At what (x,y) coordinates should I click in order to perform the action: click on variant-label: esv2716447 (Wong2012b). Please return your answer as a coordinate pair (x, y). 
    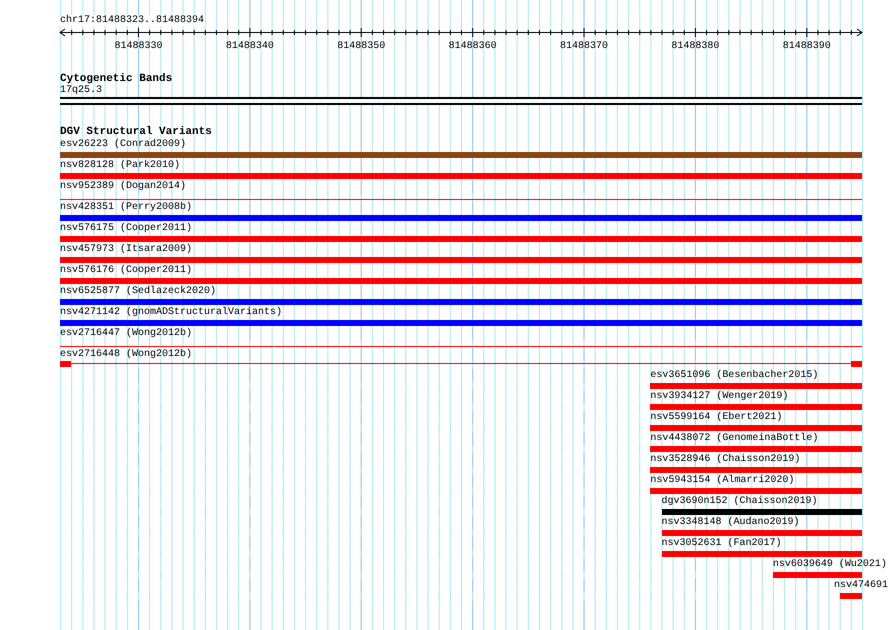
    Looking at the image, I should click on (126, 334).